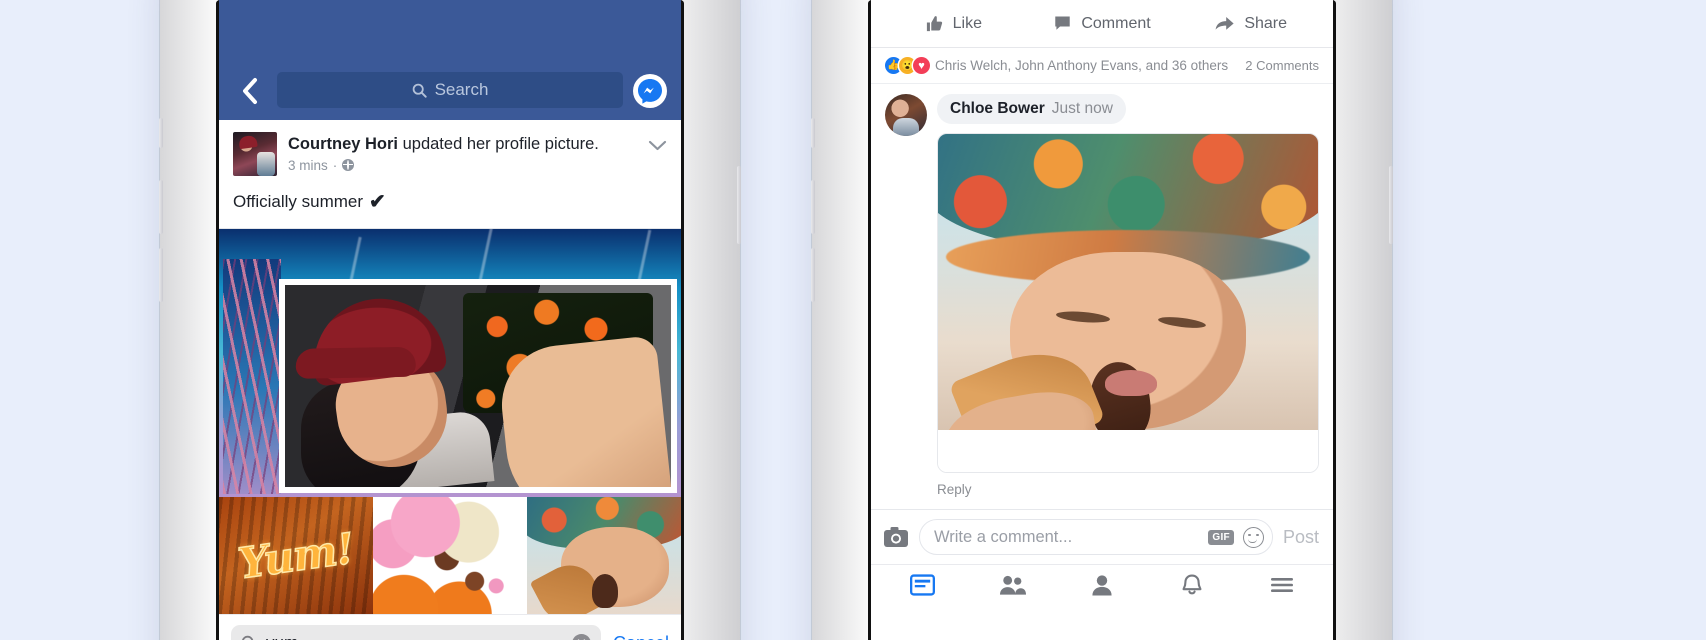  I want to click on chevron-left-icon, so click(250, 91).